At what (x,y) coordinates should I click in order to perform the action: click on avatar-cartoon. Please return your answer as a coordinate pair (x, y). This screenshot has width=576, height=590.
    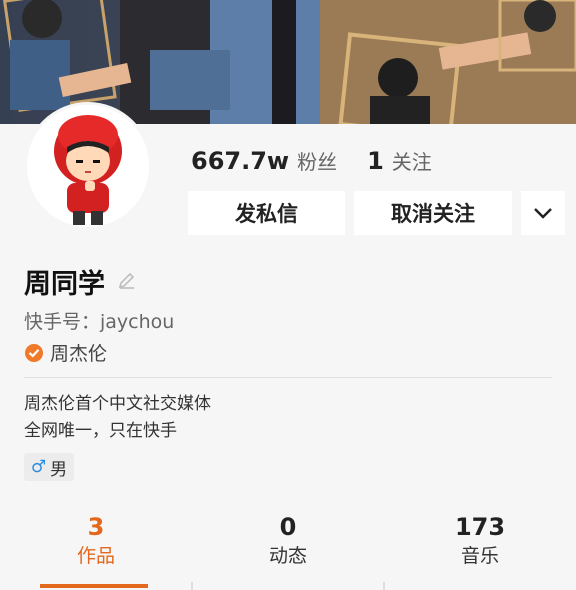
    Looking at the image, I should click on (88, 166).